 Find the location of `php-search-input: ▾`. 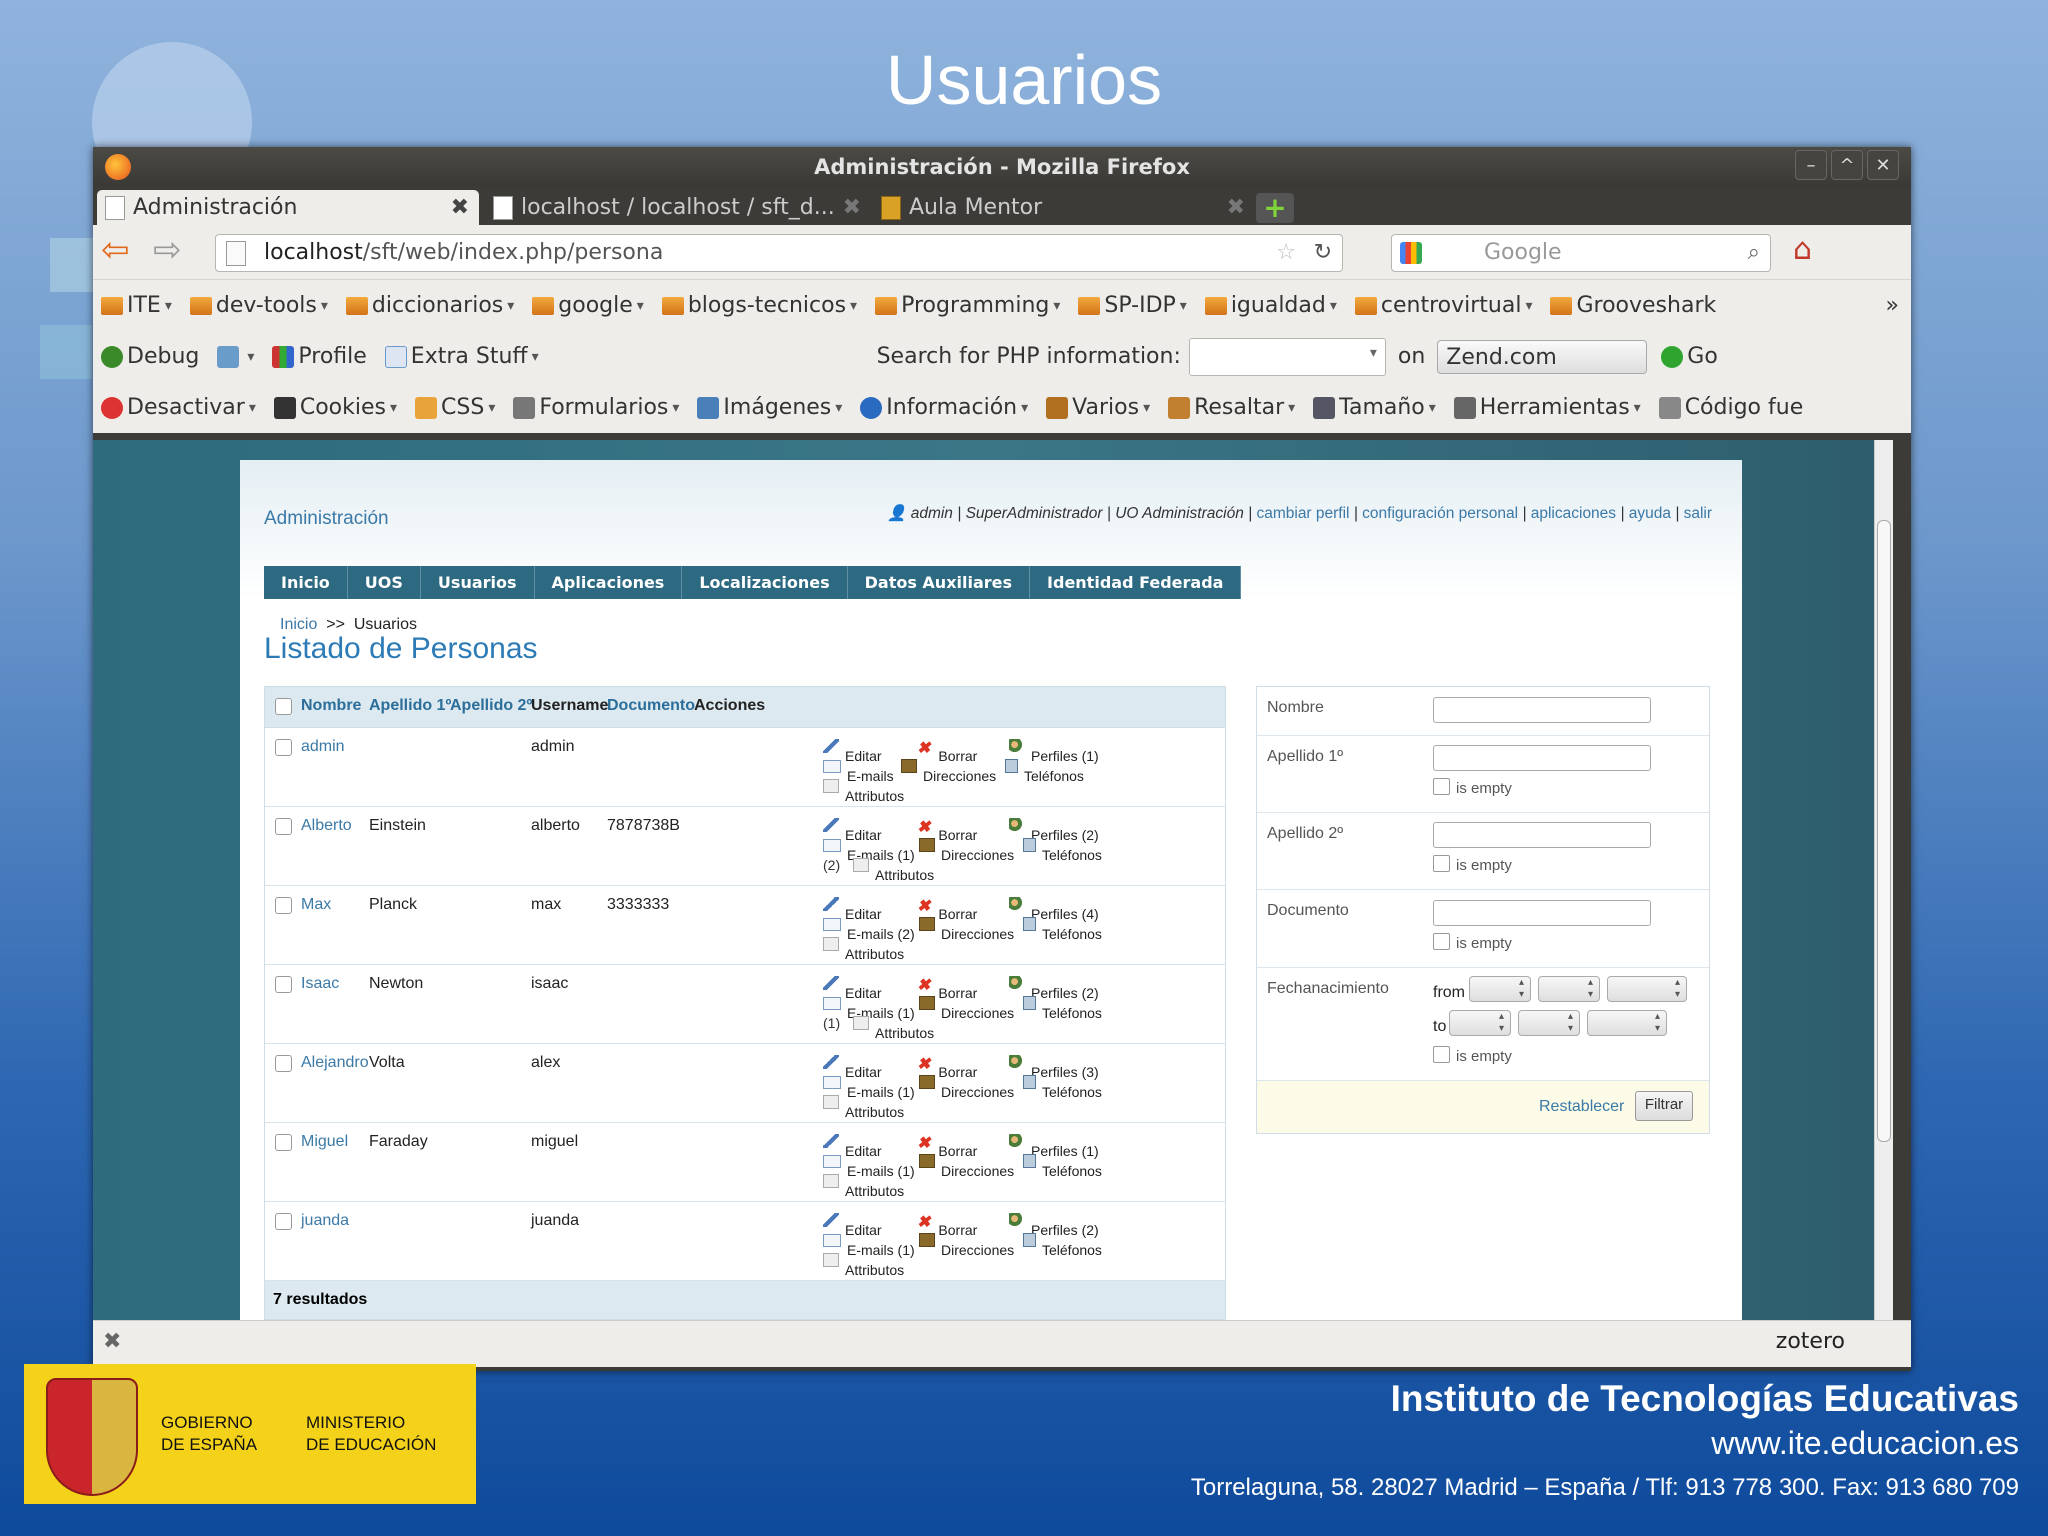

php-search-input: ▾ is located at coordinates (1287, 356).